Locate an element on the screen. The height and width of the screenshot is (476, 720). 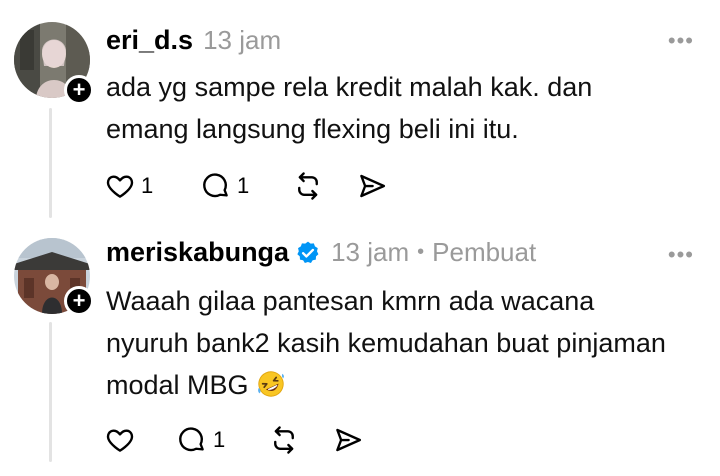
post-text-line: Waaah gilaa pantesan kmrn ada wacana is located at coordinates (350, 301).